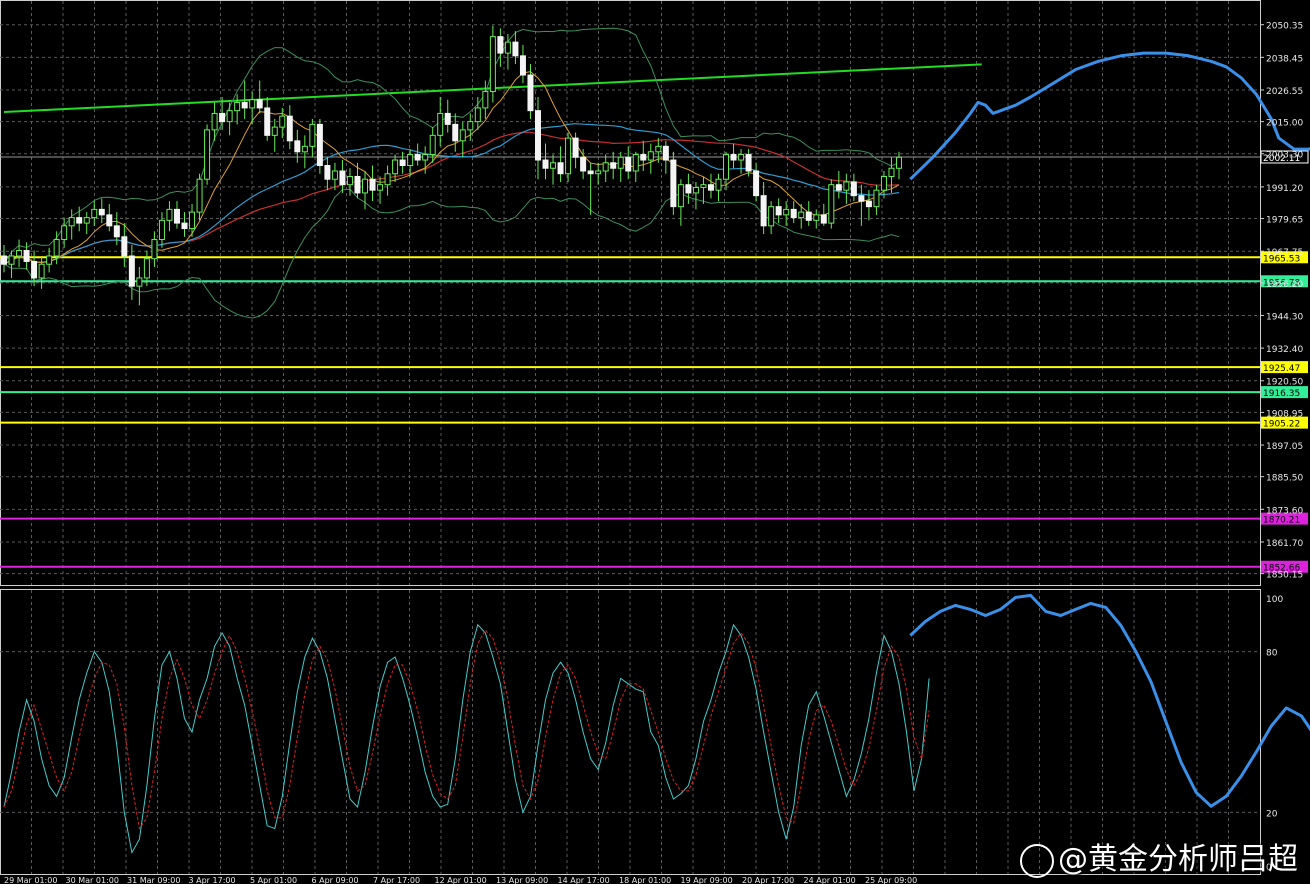 This screenshot has width=1310, height=884. What do you see at coordinates (92, 880) in the screenshot?
I see `time-tick-label: 30 Mar 01:00` at bounding box center [92, 880].